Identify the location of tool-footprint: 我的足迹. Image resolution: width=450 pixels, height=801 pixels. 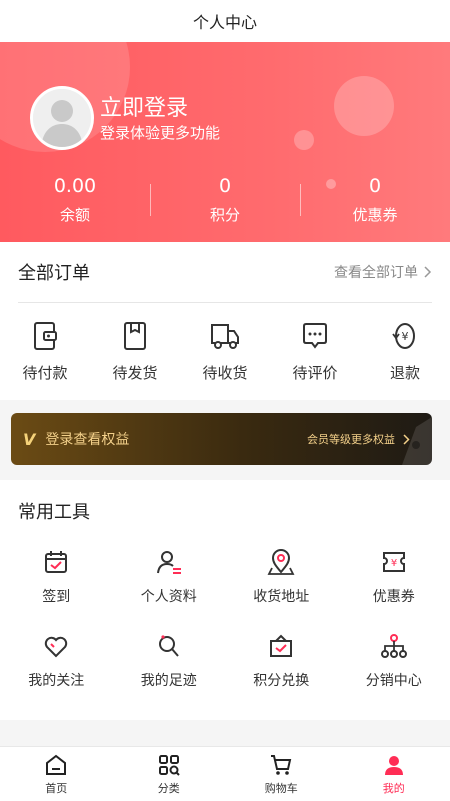
(169, 661).